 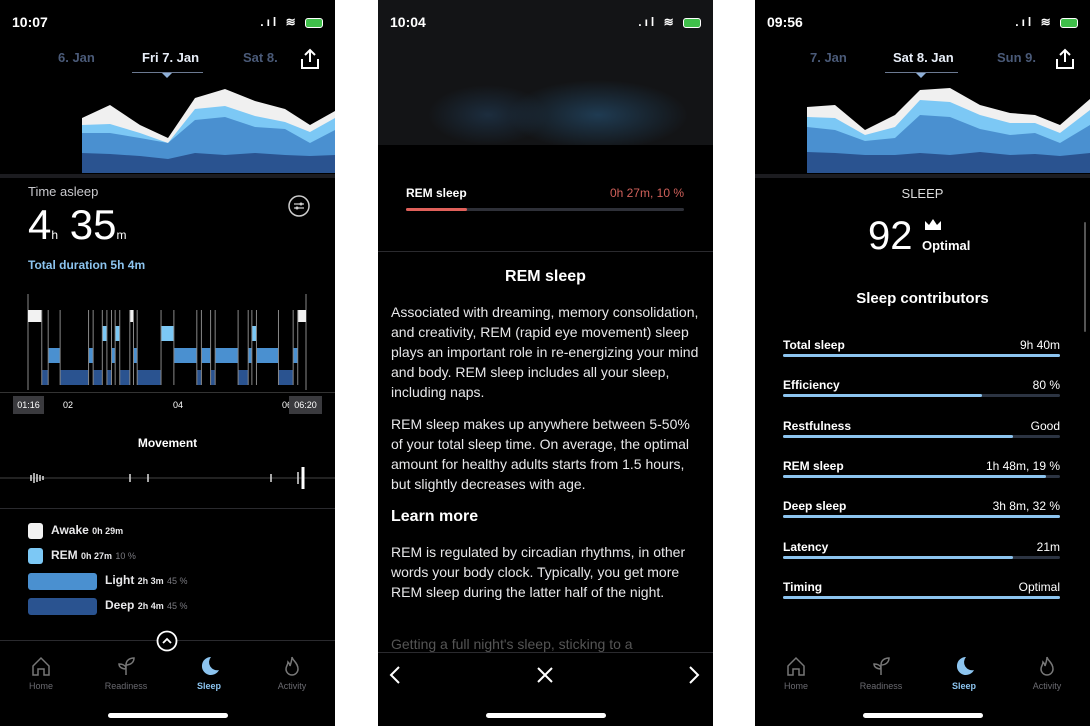 I want to click on tab-current-day: Sat 8. Jan, so click(x=923, y=57).